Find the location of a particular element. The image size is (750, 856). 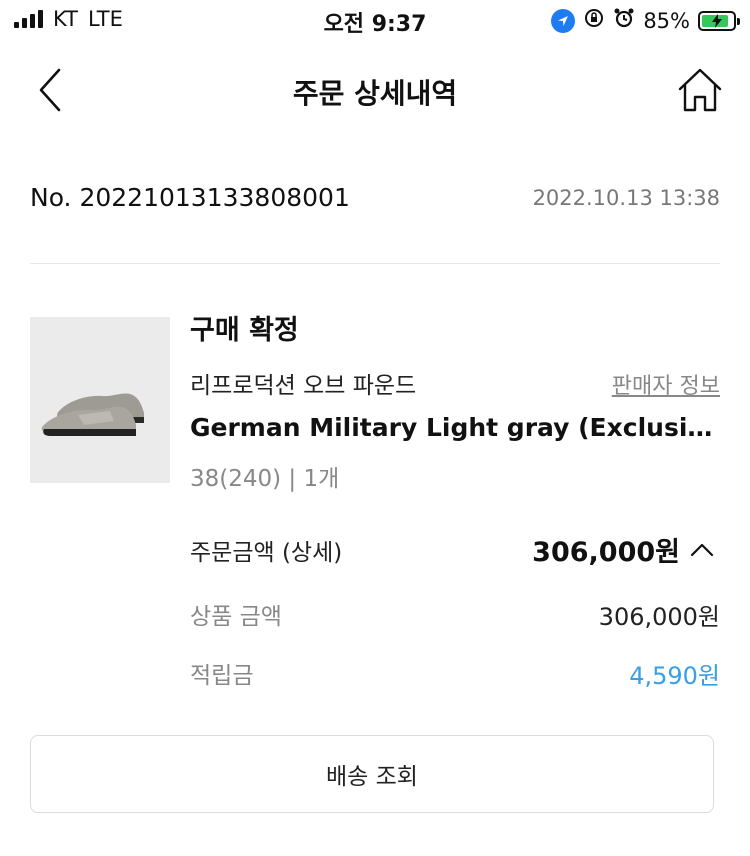

battery-icon is located at coordinates (719, 20).